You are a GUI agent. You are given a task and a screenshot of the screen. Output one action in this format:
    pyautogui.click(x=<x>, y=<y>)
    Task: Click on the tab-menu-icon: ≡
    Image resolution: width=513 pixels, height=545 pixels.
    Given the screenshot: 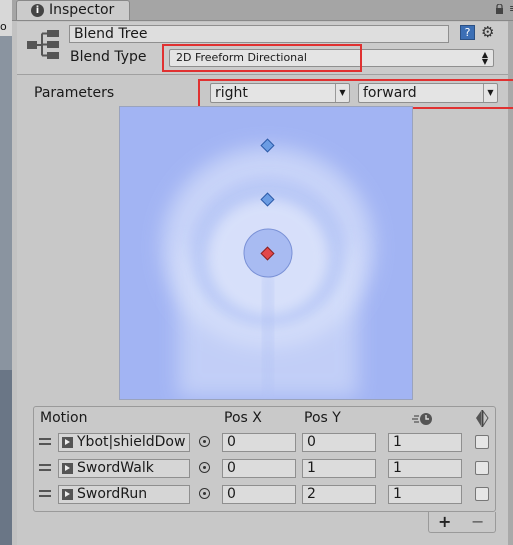 What is the action you would take?
    pyautogui.click(x=511, y=8)
    